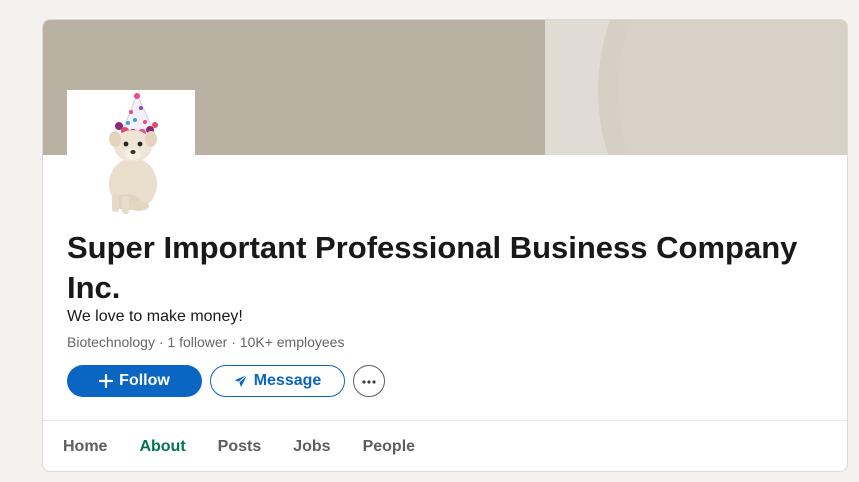 The height and width of the screenshot is (482, 859). I want to click on more-icon, so click(369, 381).